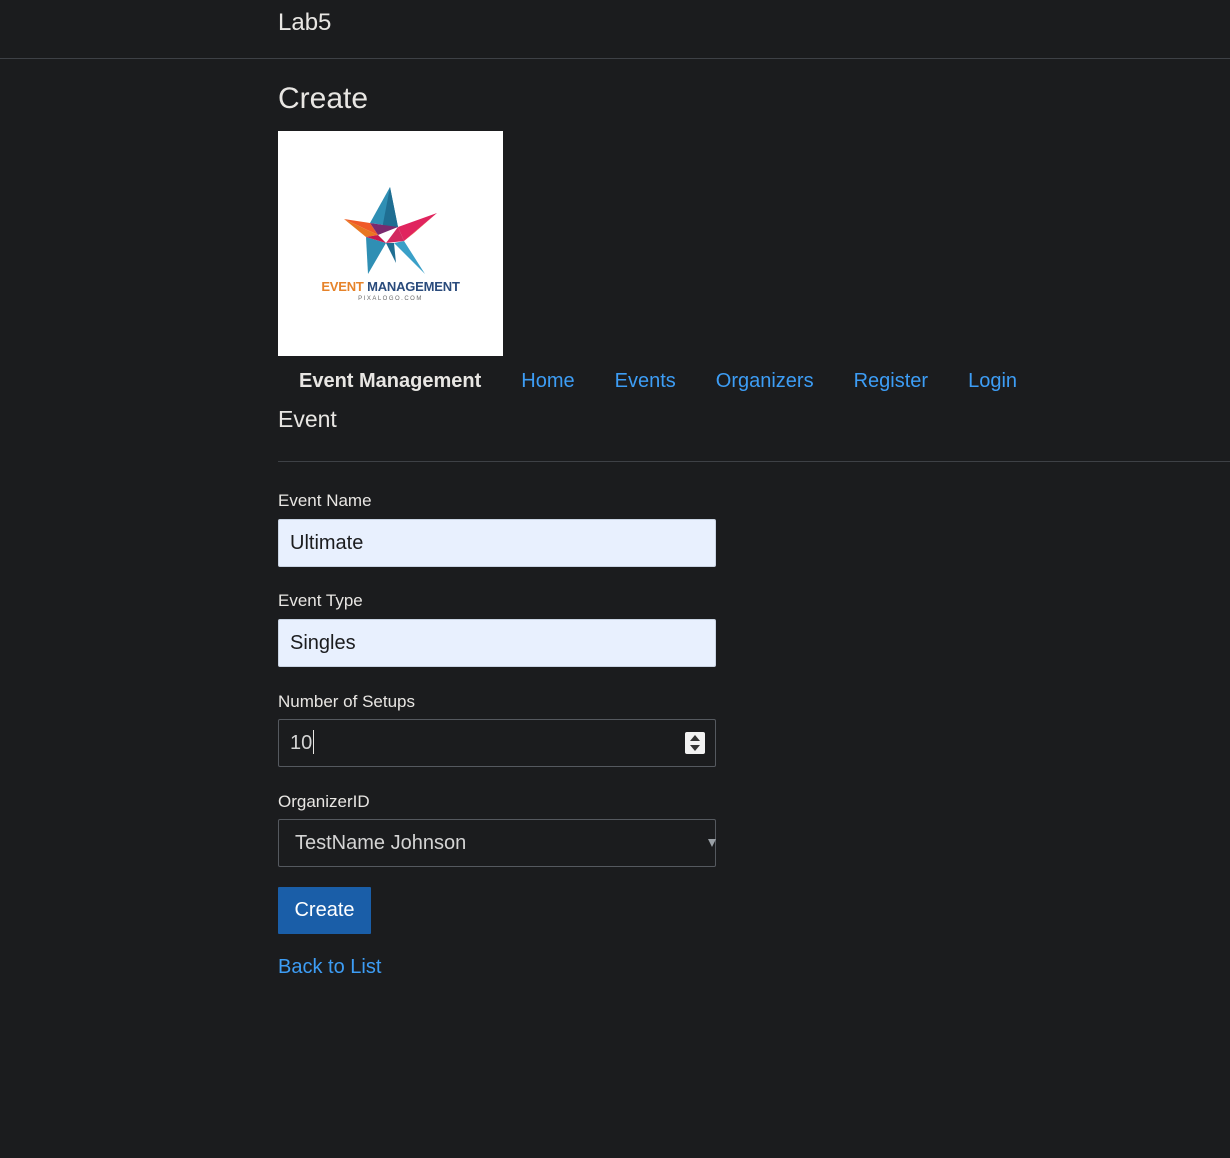 This screenshot has width=1230, height=1158. Describe the element at coordinates (324, 801) in the screenshot. I see `organizer-label: OrganizerID` at that location.